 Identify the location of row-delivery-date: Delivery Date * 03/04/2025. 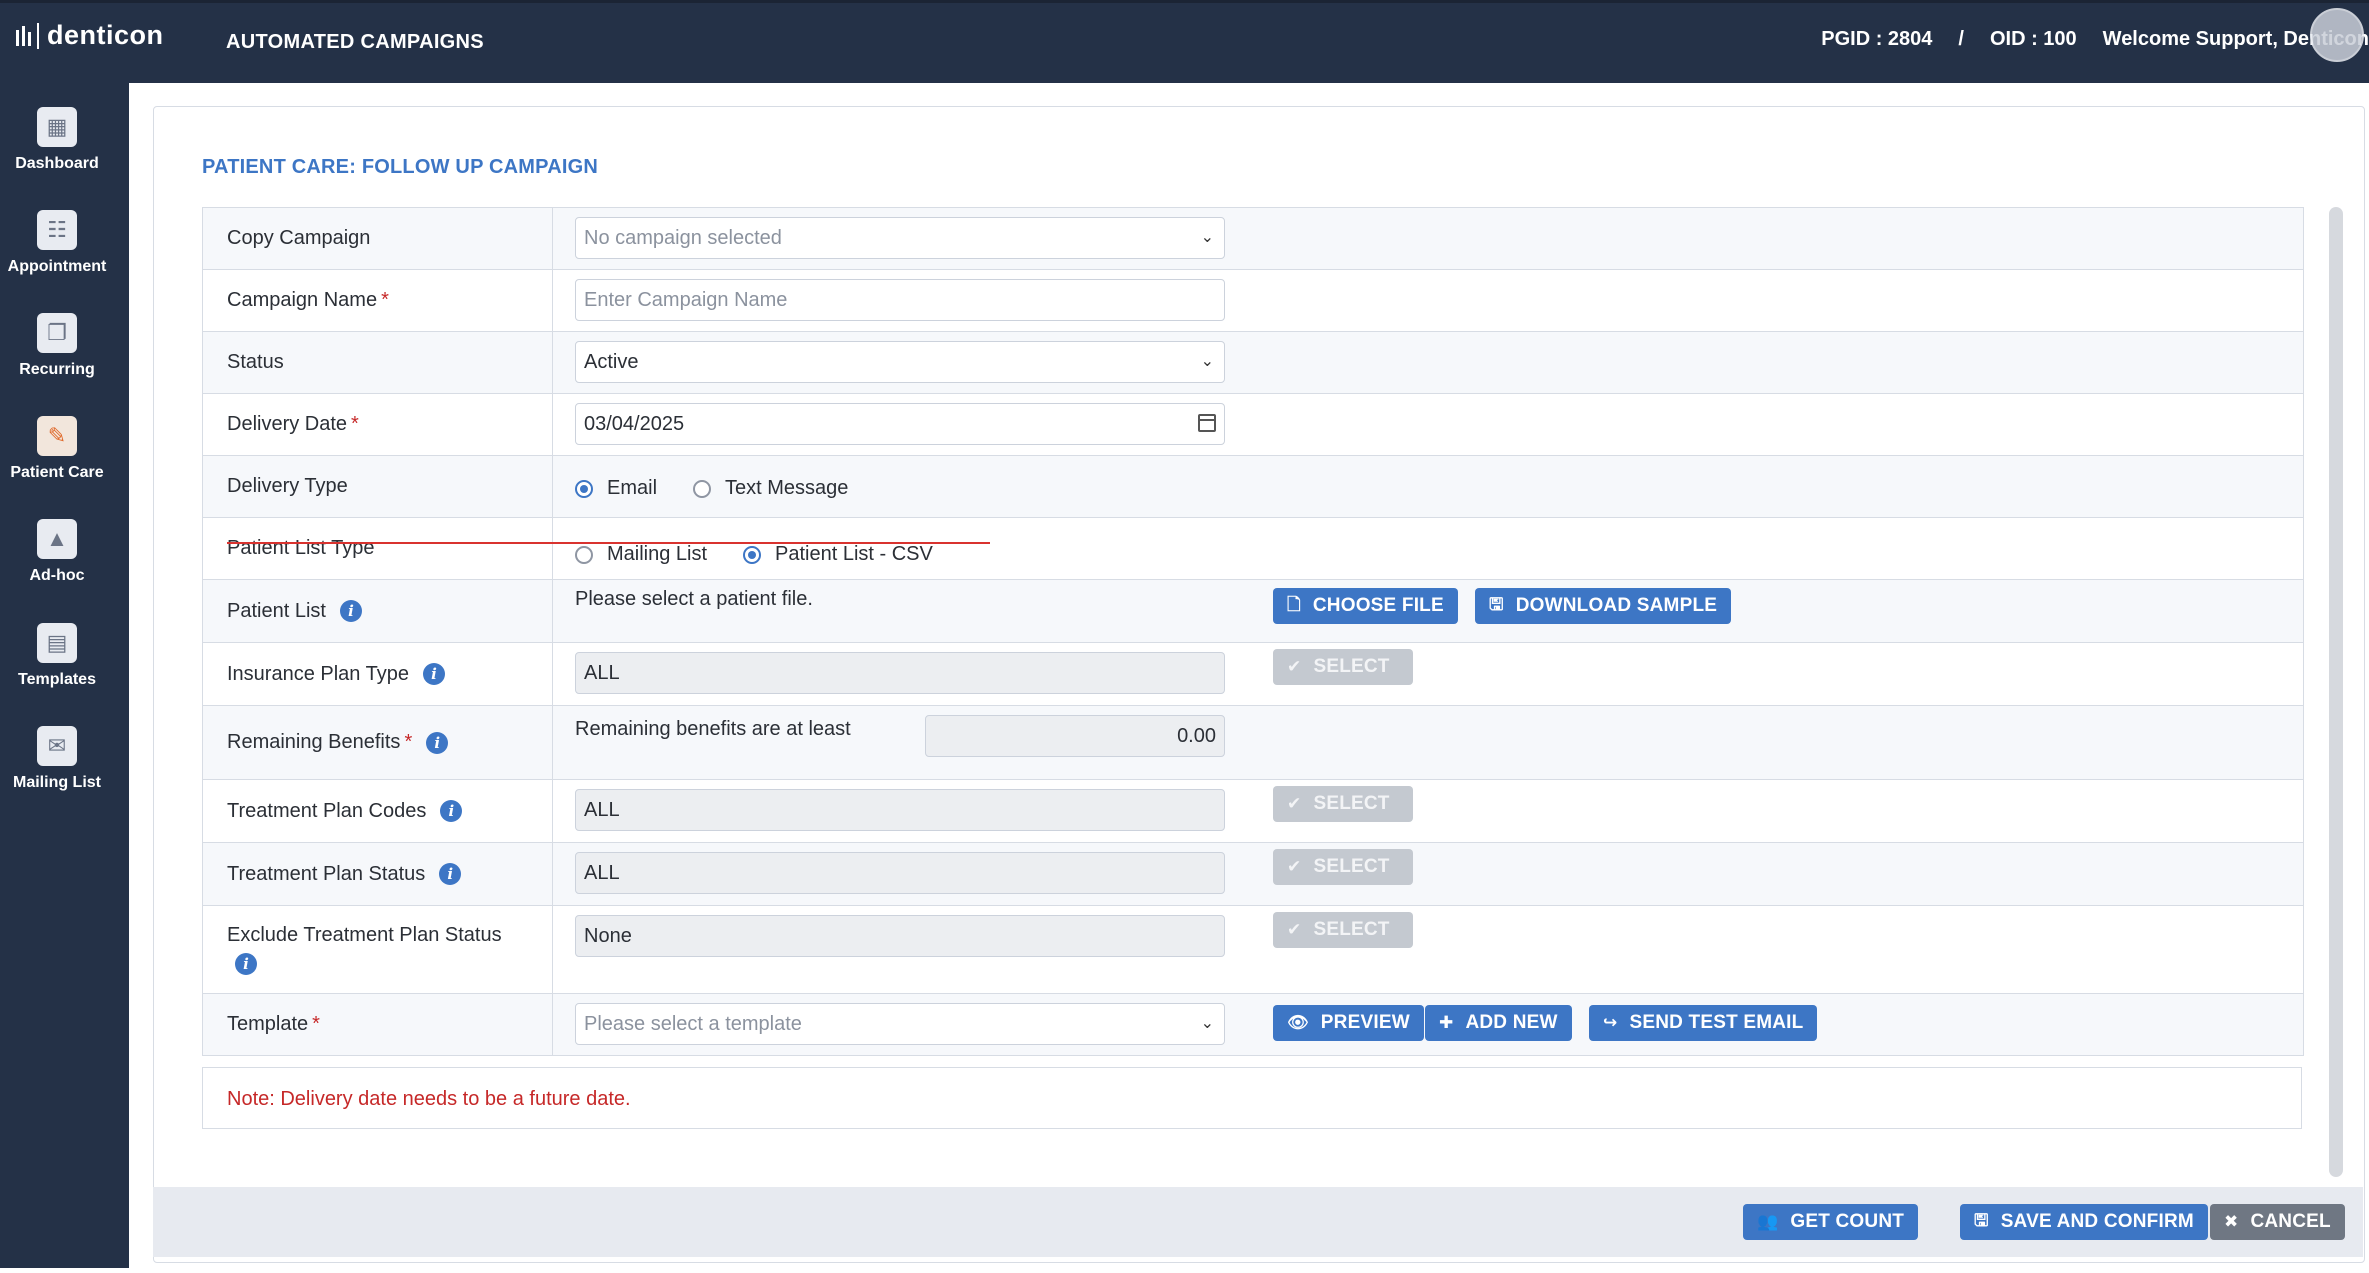
(1253, 425).